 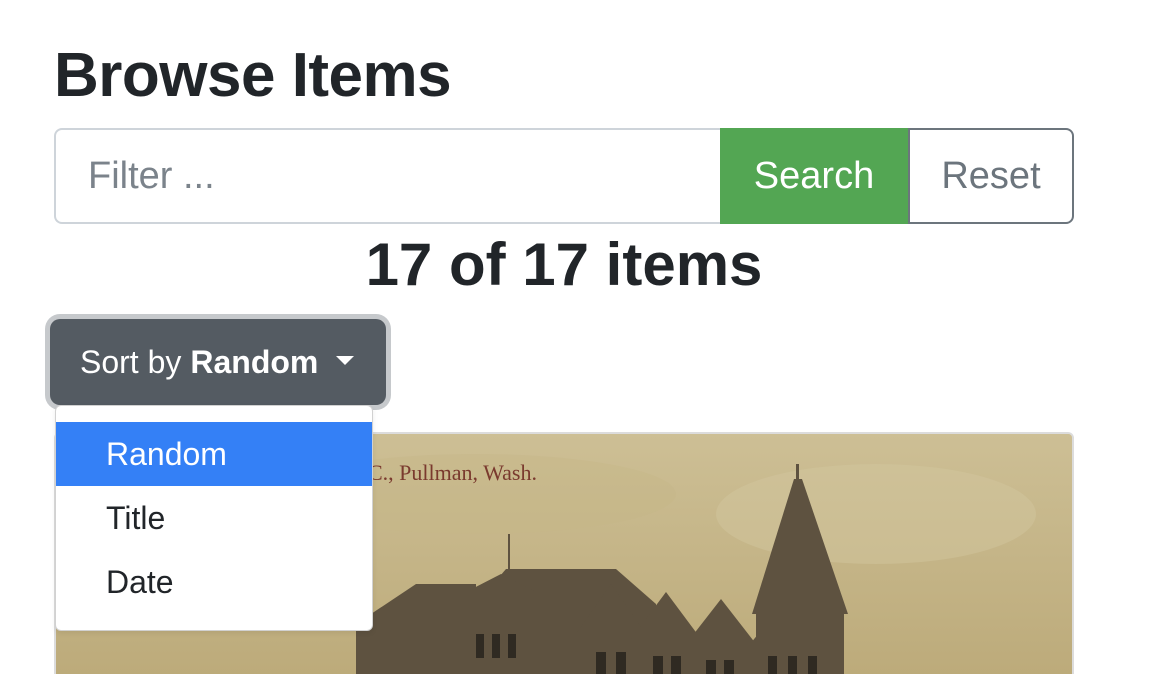 I want to click on sort-selected-value: Random, so click(x=254, y=361).